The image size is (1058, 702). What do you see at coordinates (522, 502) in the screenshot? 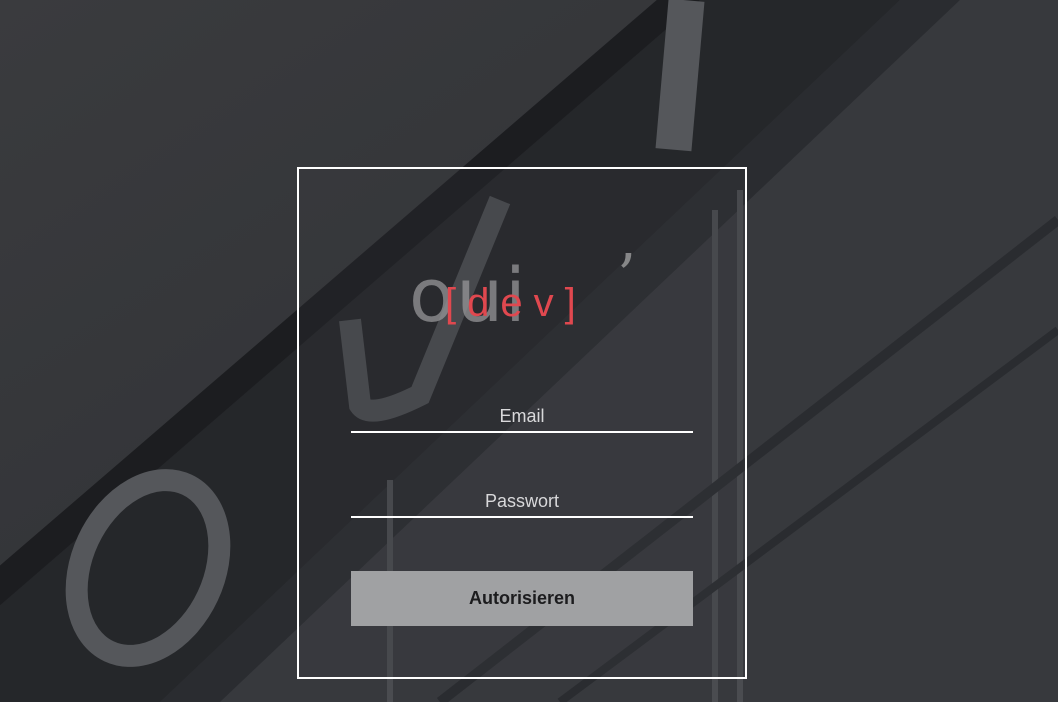
I see `password-field` at bounding box center [522, 502].